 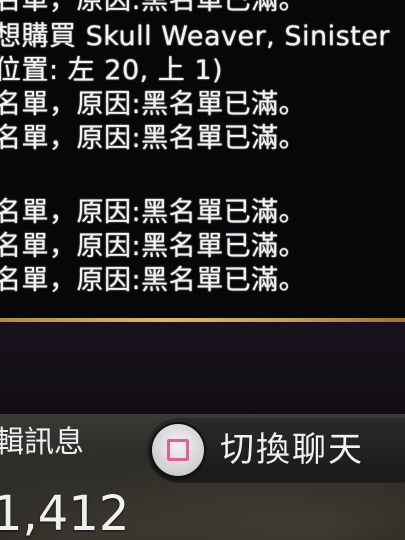 I want to click on chat-line: 想購買 Skull Weaver, Sinister, so click(x=195, y=36).